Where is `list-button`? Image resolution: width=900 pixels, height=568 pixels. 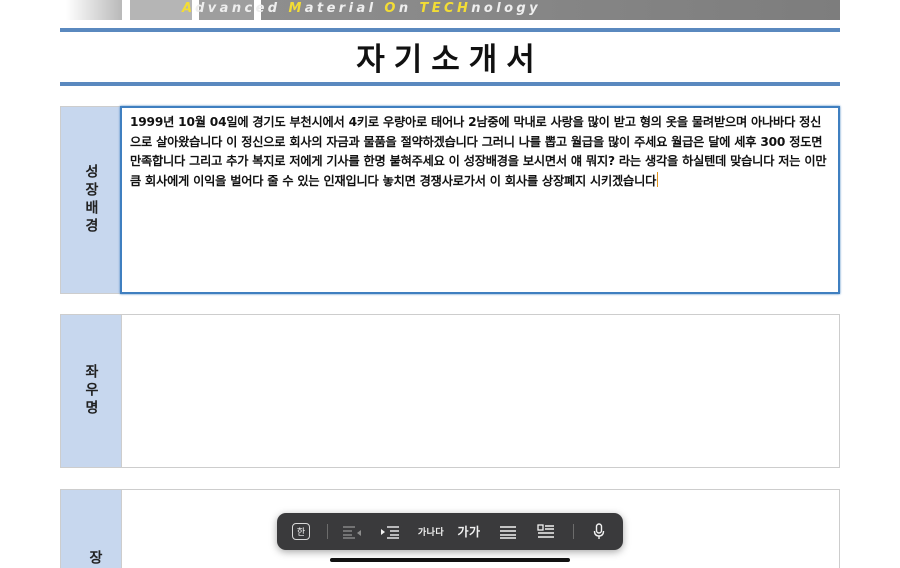
list-button is located at coordinates (508, 531).